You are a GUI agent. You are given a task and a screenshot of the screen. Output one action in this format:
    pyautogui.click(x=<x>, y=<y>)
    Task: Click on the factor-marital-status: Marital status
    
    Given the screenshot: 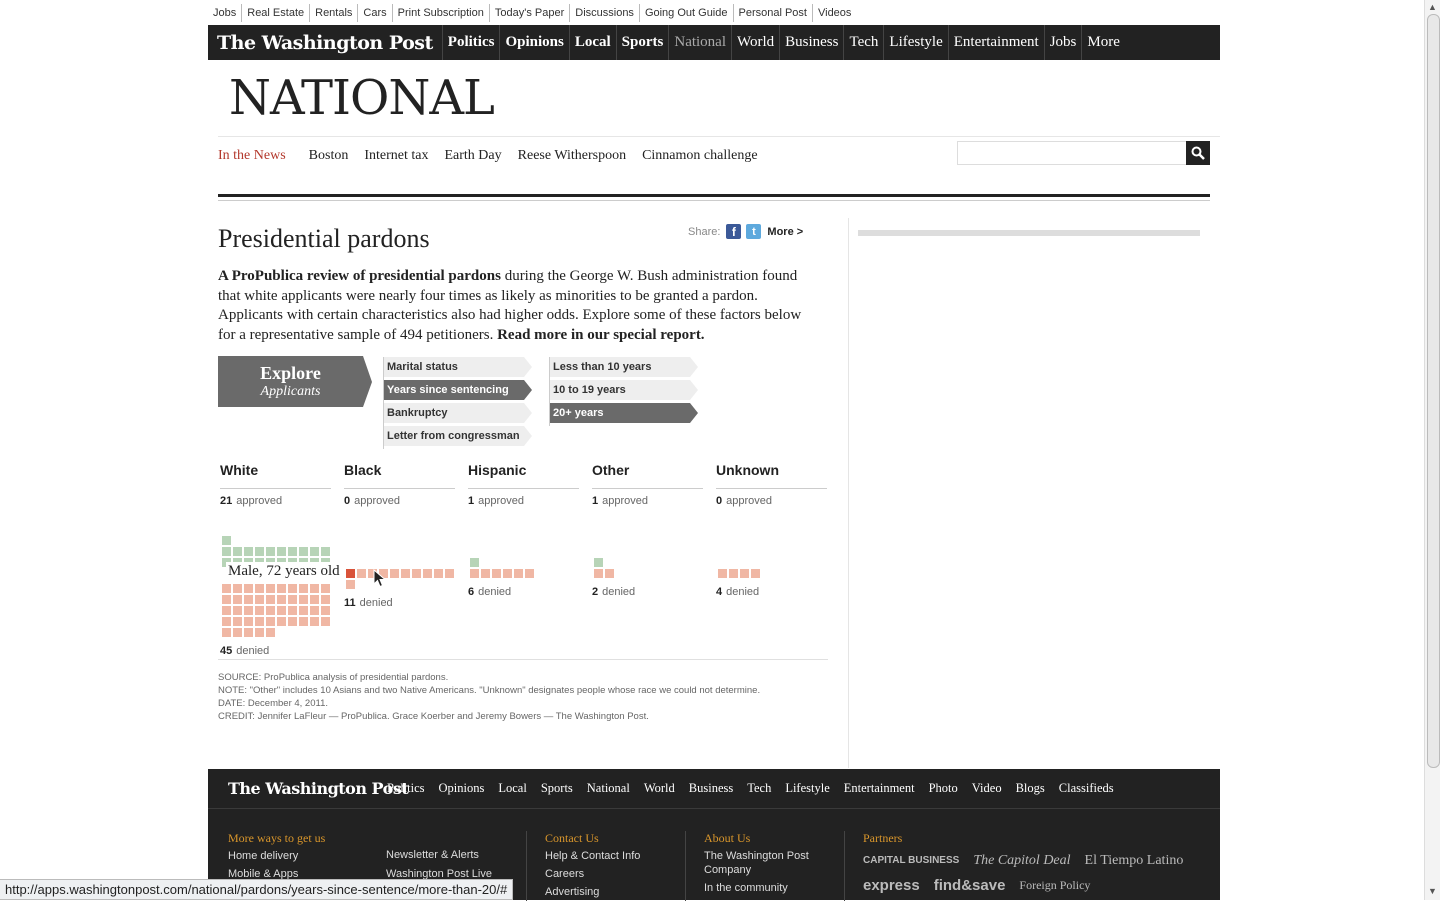 What is the action you would take?
    pyautogui.click(x=458, y=367)
    